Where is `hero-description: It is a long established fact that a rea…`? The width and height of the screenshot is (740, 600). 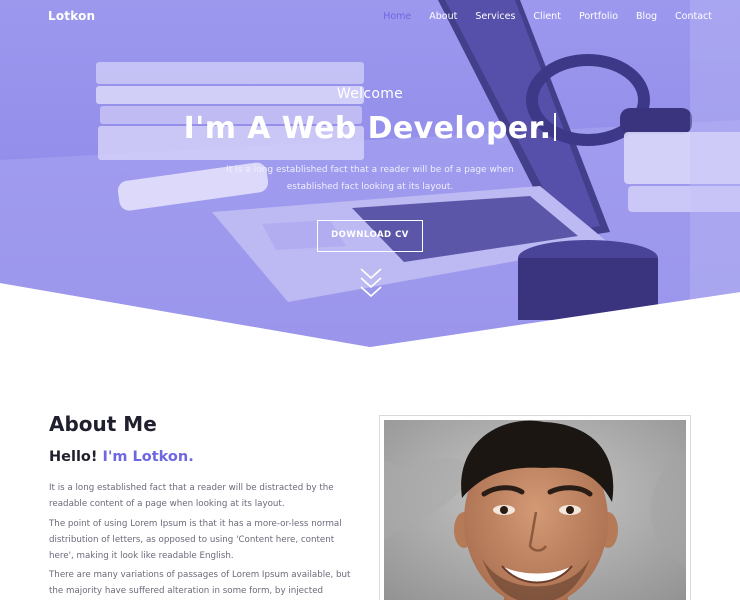
hero-description: It is a long established fact that a rea… is located at coordinates (370, 178).